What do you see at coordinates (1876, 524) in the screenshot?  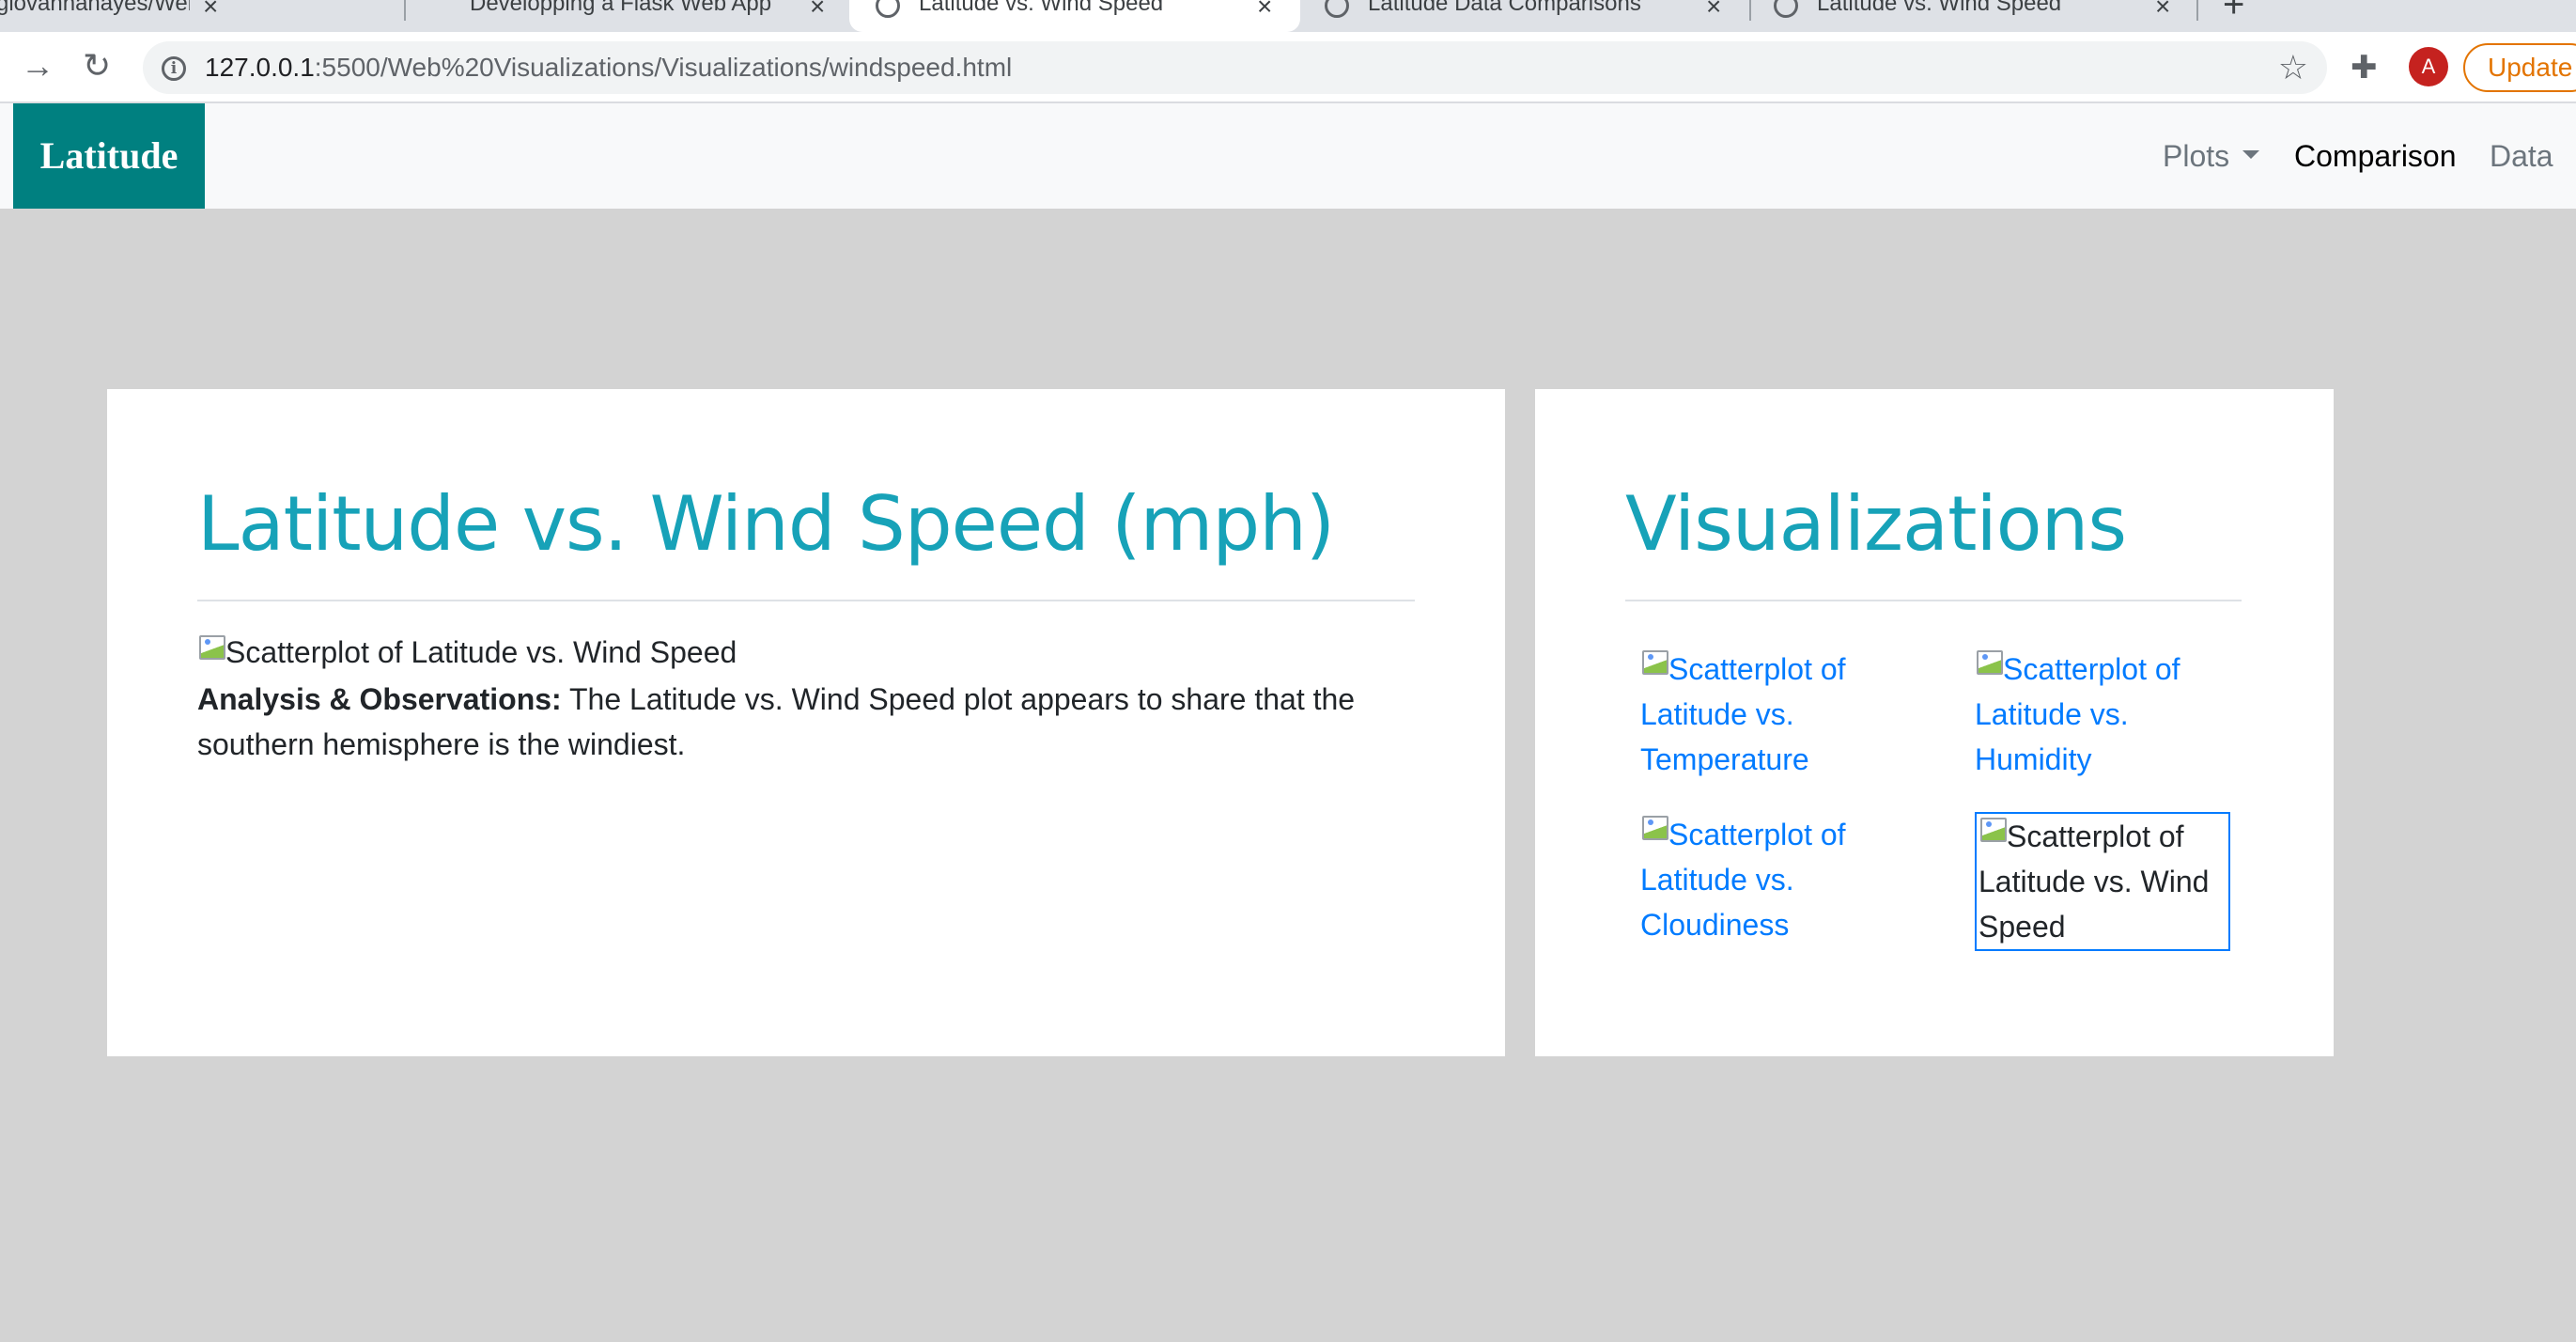 I see `sidebar-title: Visualizations` at bounding box center [1876, 524].